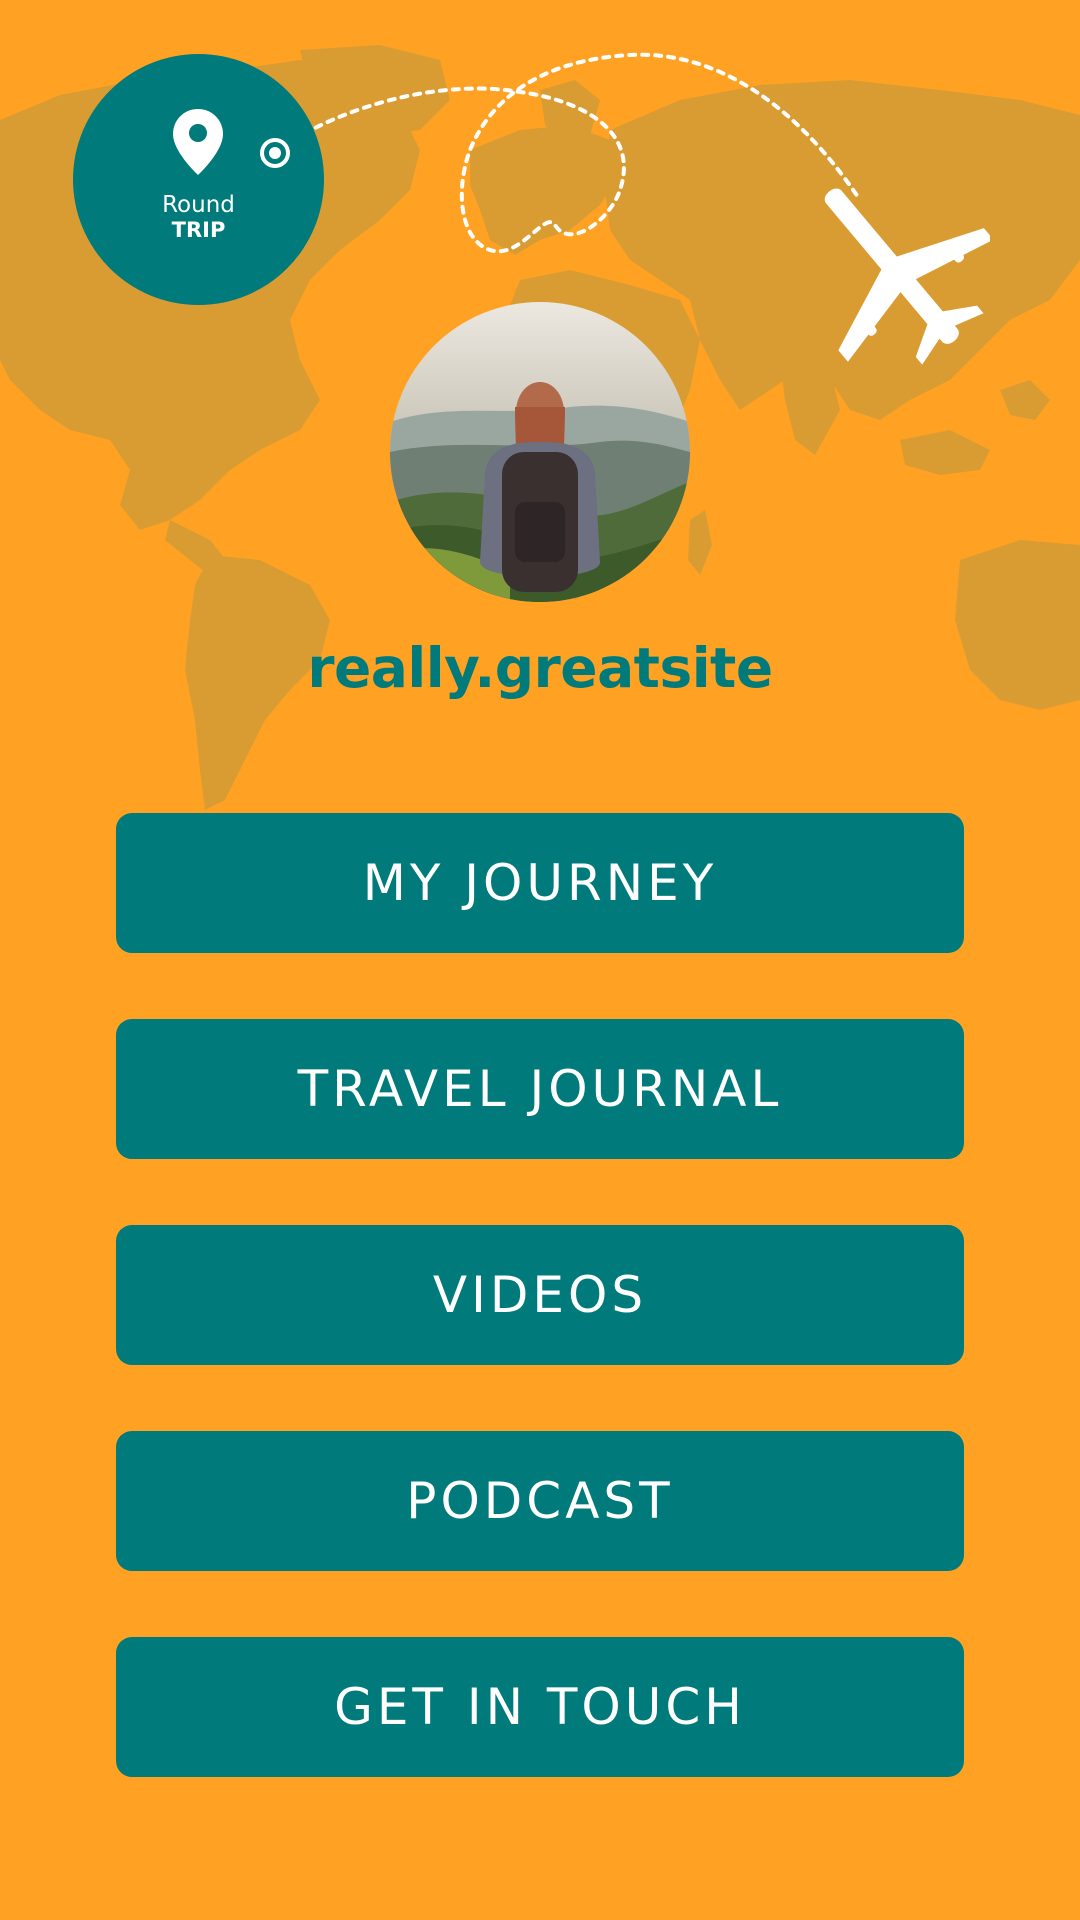 The width and height of the screenshot is (1080, 1920). Describe the element at coordinates (198, 179) in the screenshot. I see `round-trip-badge: Round TRIP` at that location.